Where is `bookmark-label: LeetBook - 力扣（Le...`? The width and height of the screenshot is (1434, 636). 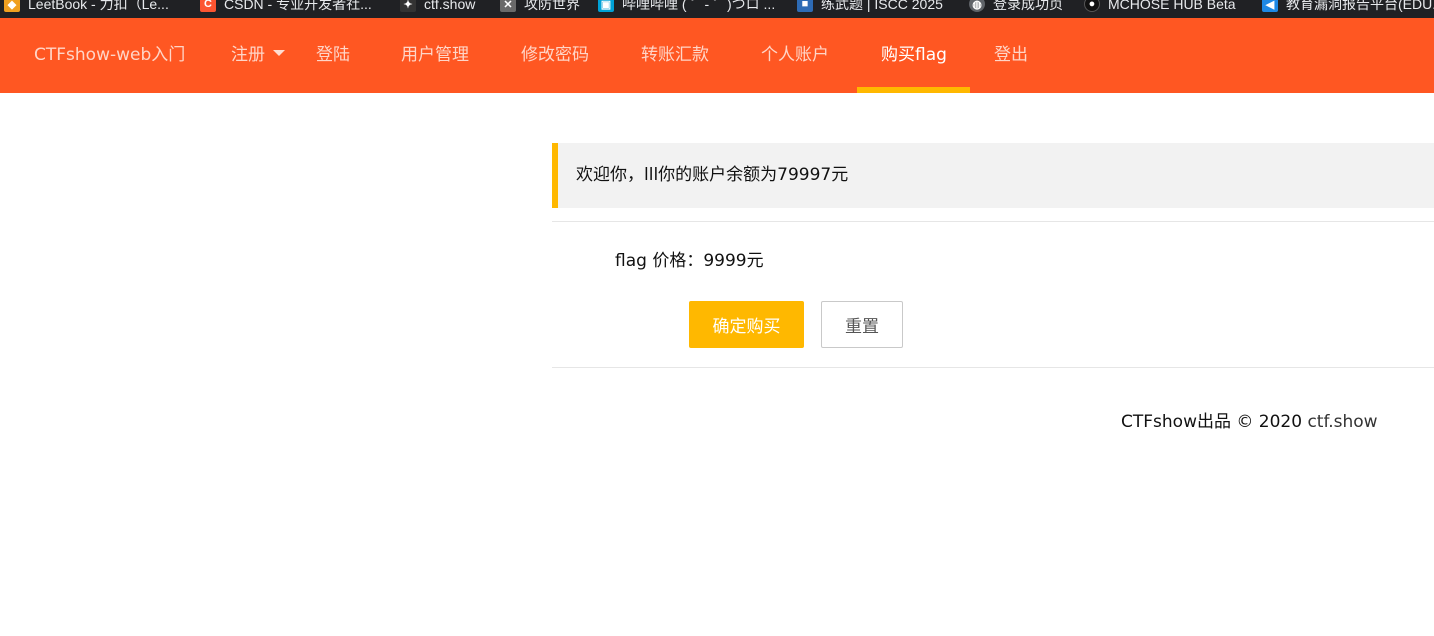
bookmark-label: LeetBook - 力扣（Le... is located at coordinates (98, 6).